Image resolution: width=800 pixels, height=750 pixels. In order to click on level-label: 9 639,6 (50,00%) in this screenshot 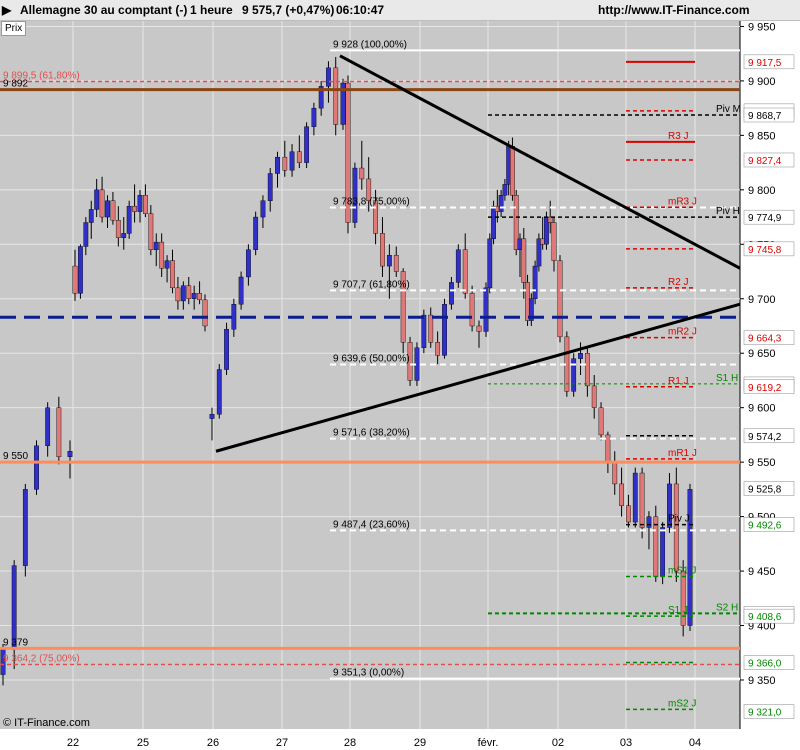, I will do `click(371, 359)`.